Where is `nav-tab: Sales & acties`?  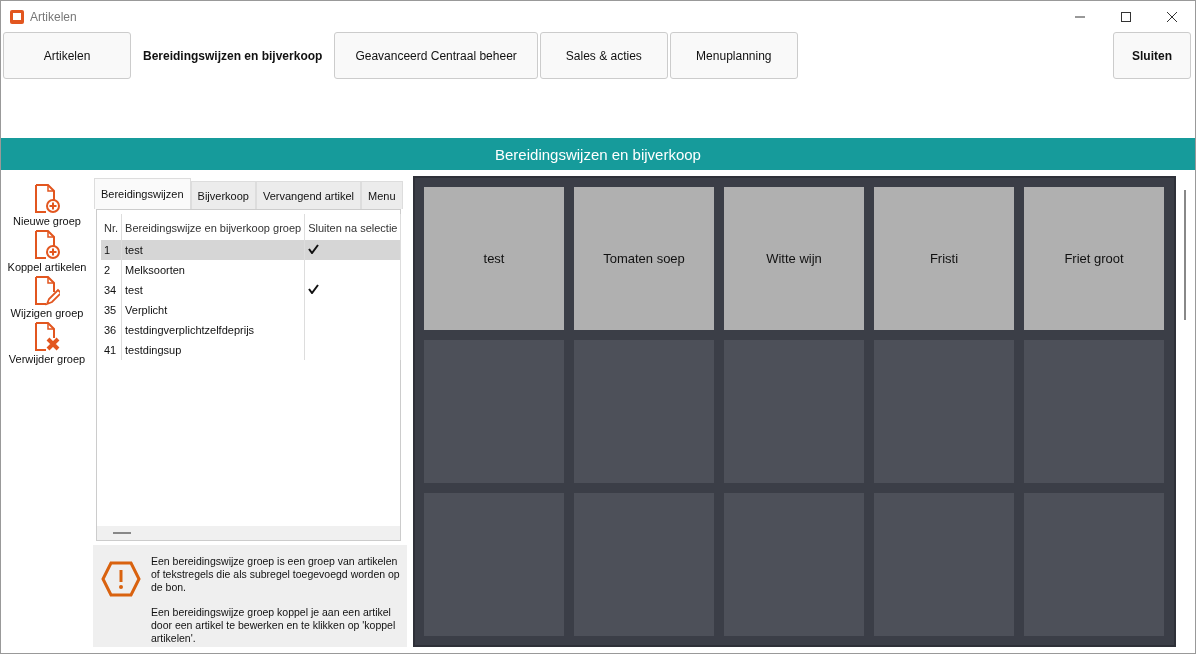
nav-tab: Sales & acties is located at coordinates (603, 55).